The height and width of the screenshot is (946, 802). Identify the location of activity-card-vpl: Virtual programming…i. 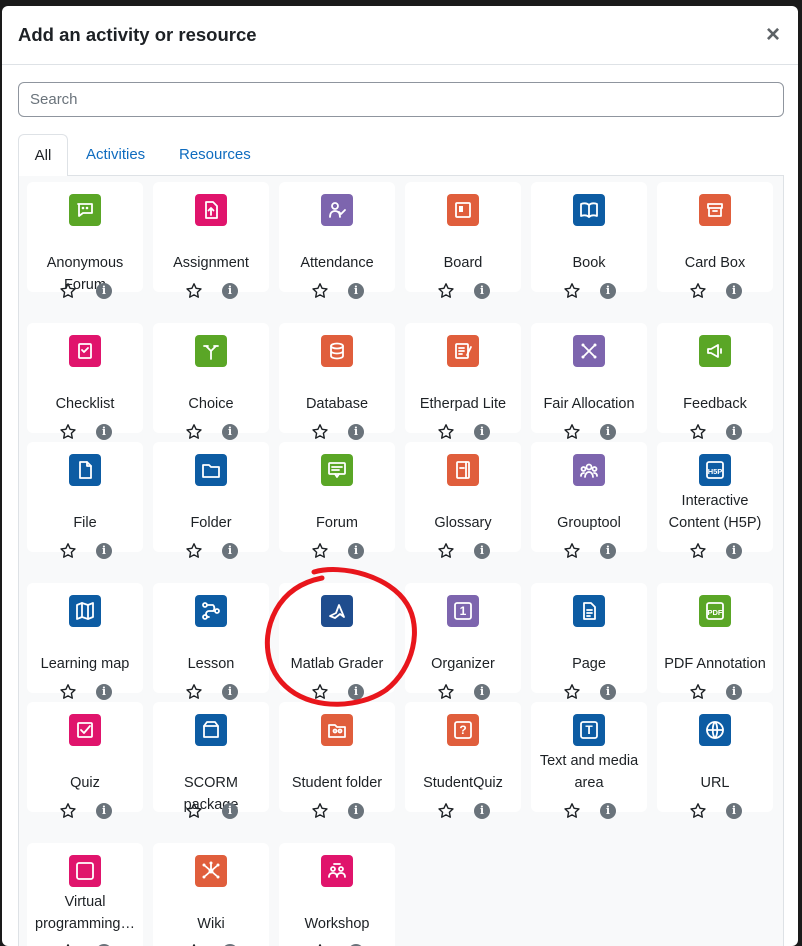
(85, 894).